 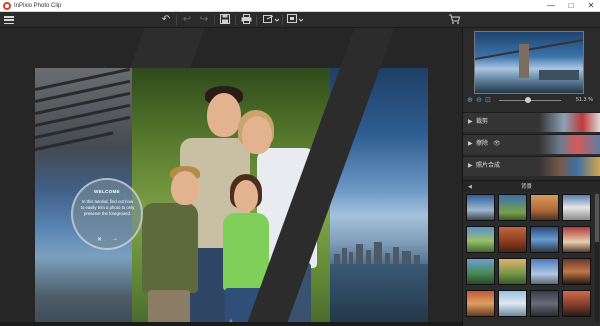 I want to click on erase-thumbnail, so click(x=569, y=144).